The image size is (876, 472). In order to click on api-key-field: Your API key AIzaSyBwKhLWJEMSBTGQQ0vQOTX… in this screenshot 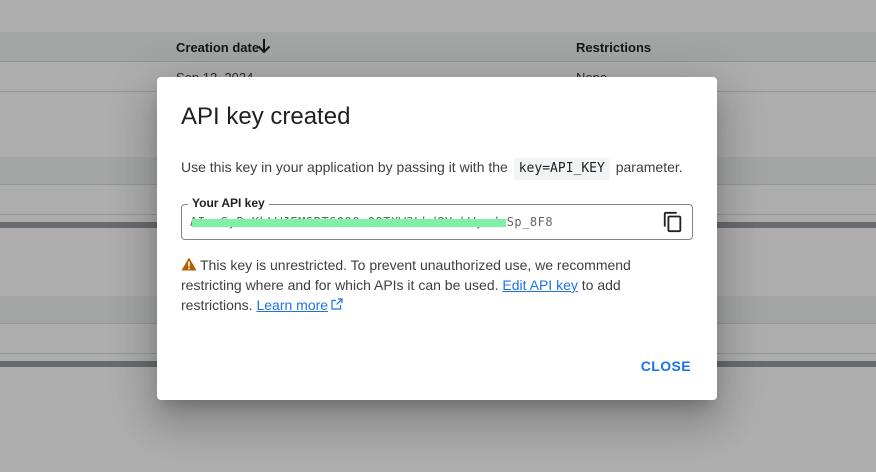, I will do `click(437, 218)`.